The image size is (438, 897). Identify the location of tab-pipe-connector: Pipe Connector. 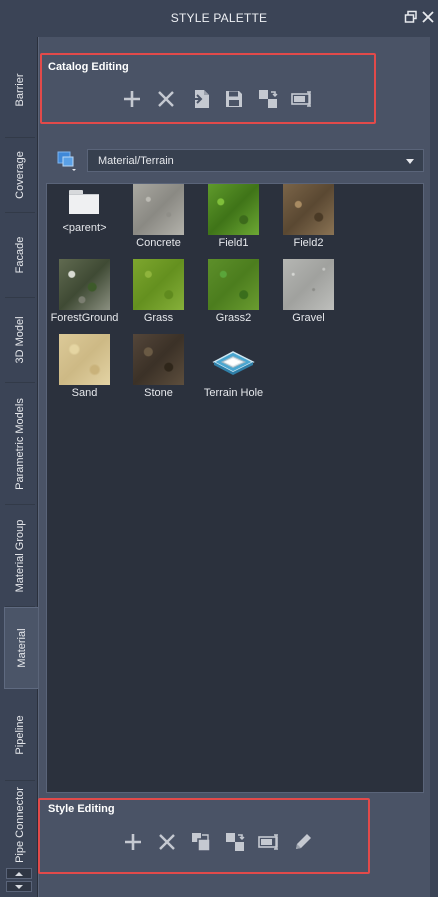
(20, 825).